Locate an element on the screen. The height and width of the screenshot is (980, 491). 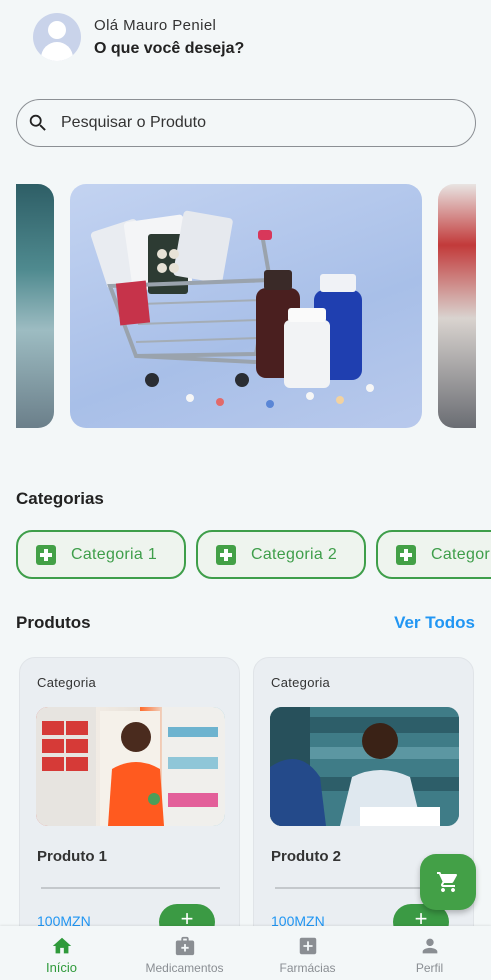
search-input is located at coordinates (251, 123).